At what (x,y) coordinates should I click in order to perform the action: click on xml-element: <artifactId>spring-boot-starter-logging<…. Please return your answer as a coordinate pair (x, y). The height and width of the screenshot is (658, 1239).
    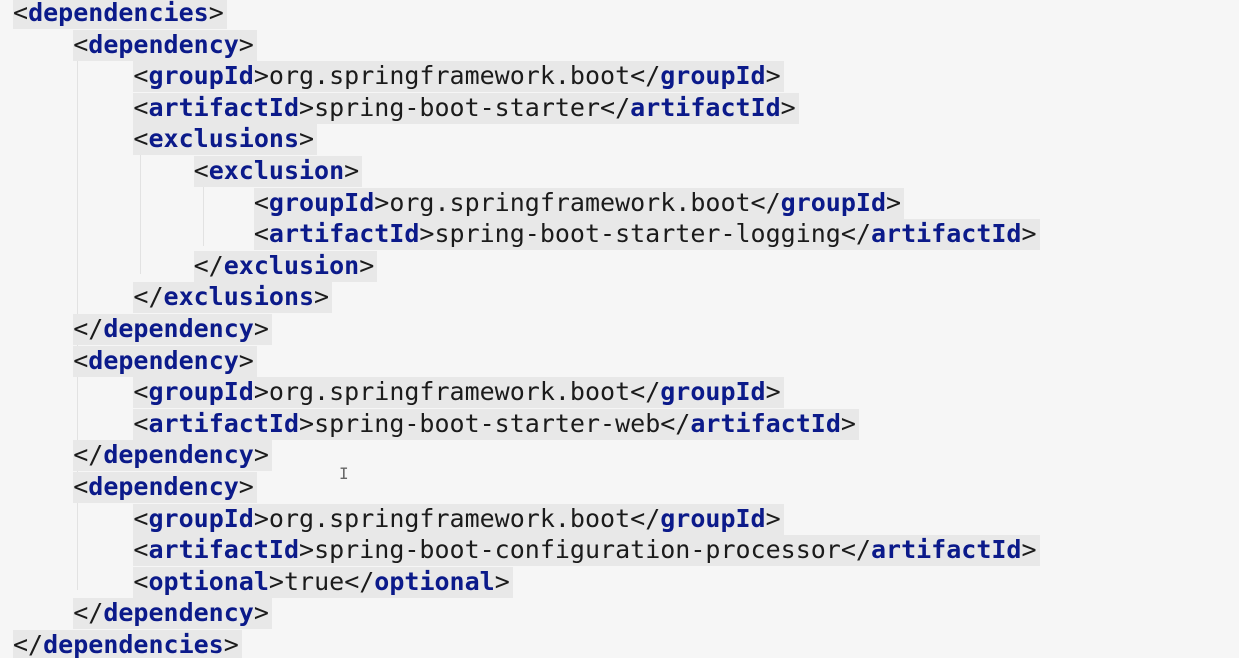
    Looking at the image, I should click on (646, 235).